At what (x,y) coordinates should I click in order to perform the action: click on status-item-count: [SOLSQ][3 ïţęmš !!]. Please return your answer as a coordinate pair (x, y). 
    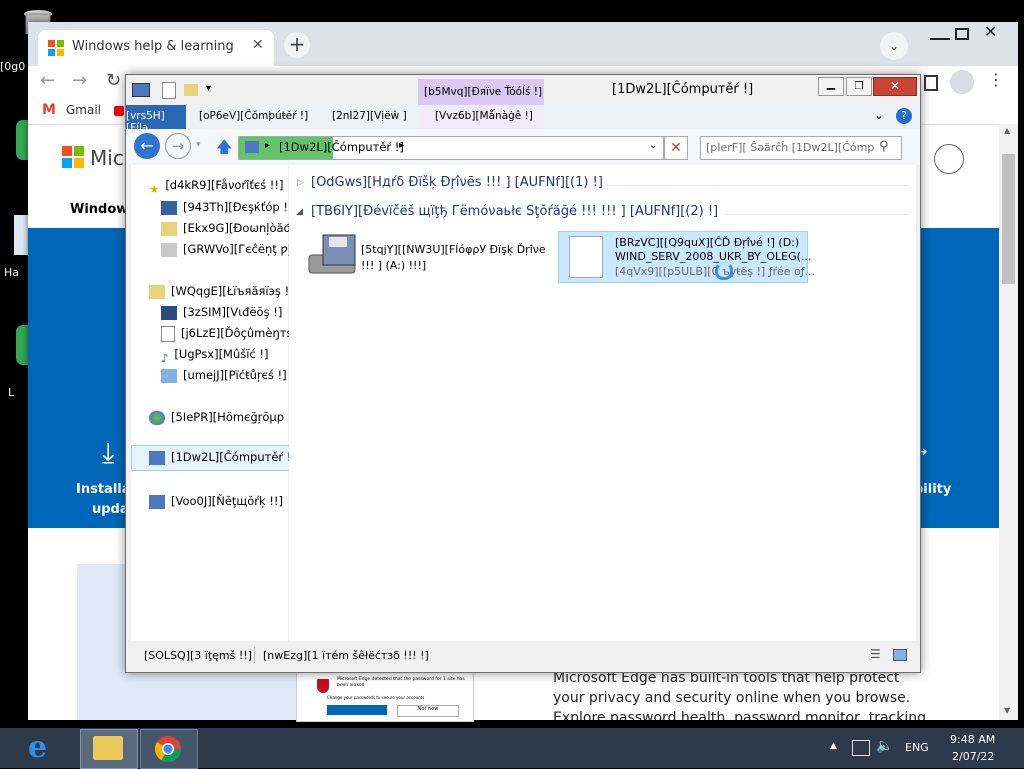
    Looking at the image, I should click on (198, 655).